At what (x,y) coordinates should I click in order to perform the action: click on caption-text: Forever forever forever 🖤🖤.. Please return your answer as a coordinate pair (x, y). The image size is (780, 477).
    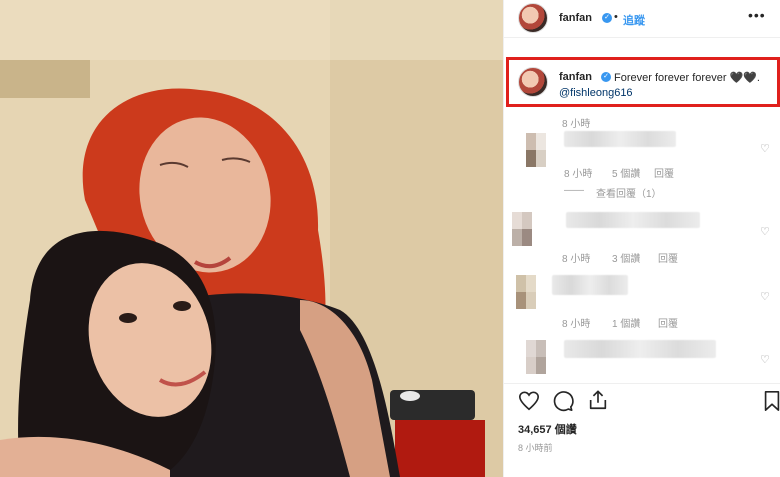
    Looking at the image, I should click on (687, 78).